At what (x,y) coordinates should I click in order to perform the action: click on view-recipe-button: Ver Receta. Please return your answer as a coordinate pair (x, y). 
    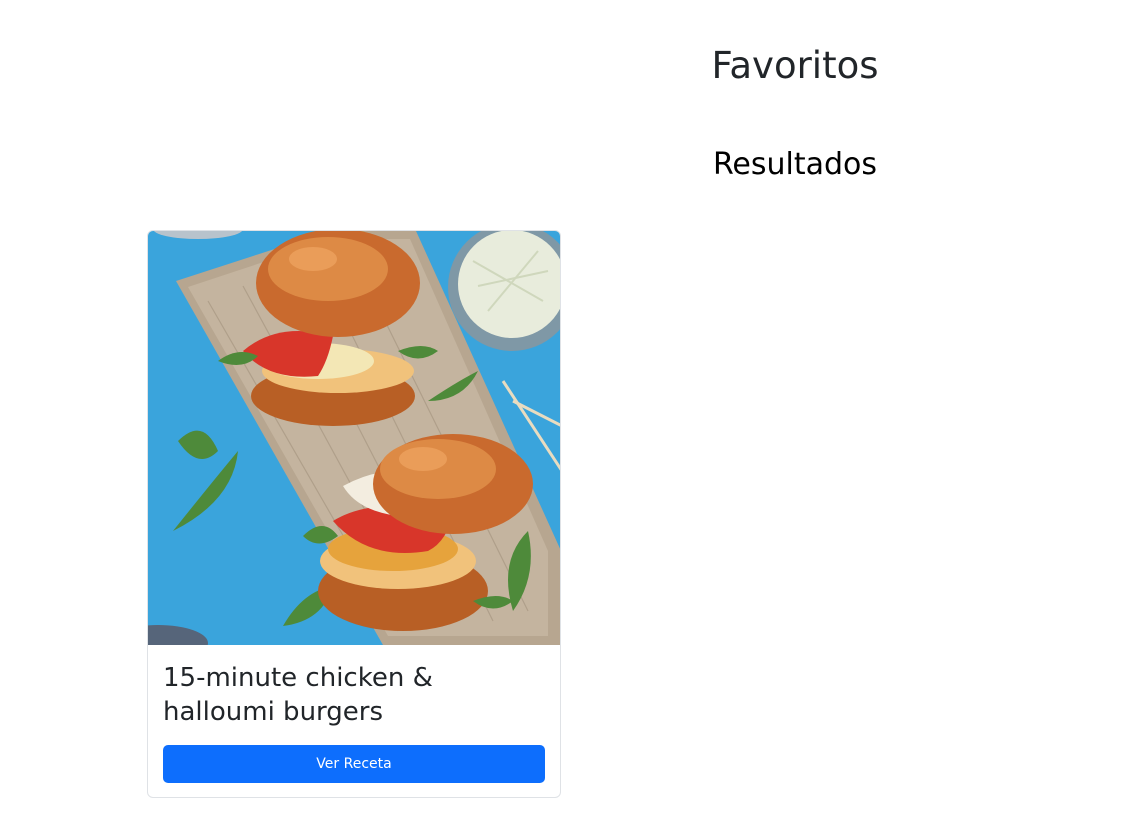
    Looking at the image, I should click on (354, 764).